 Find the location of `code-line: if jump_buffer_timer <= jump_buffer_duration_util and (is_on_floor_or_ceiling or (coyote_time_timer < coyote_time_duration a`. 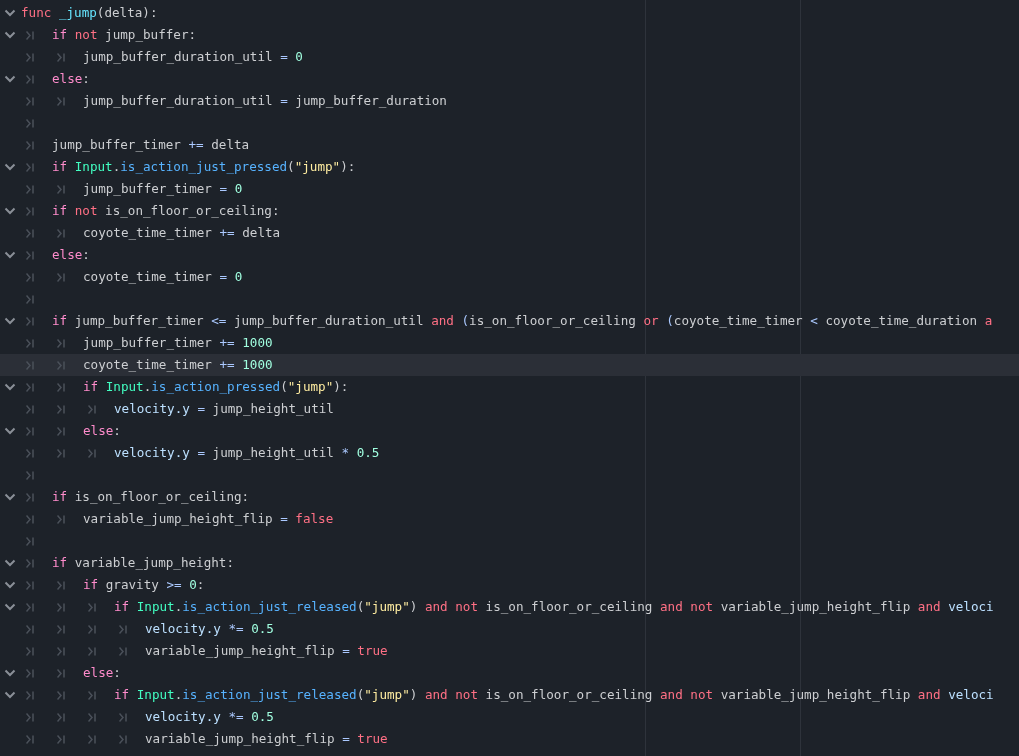

code-line: if jump_buffer_timer <= jump_buffer_duration_util and (is_on_floor_or_ceiling or (coyote_time_timer < coyote_time_duration a is located at coordinates (522, 321).